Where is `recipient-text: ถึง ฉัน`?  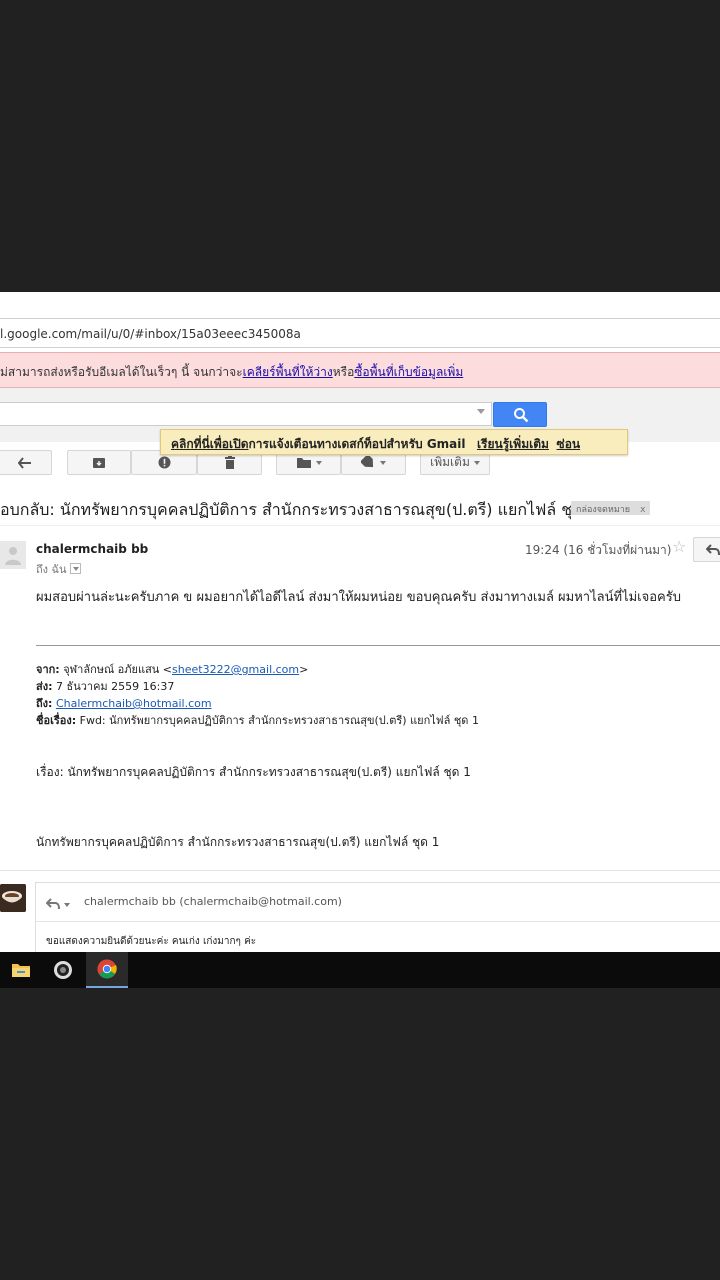
recipient-text: ถึง ฉัน is located at coordinates (51, 569).